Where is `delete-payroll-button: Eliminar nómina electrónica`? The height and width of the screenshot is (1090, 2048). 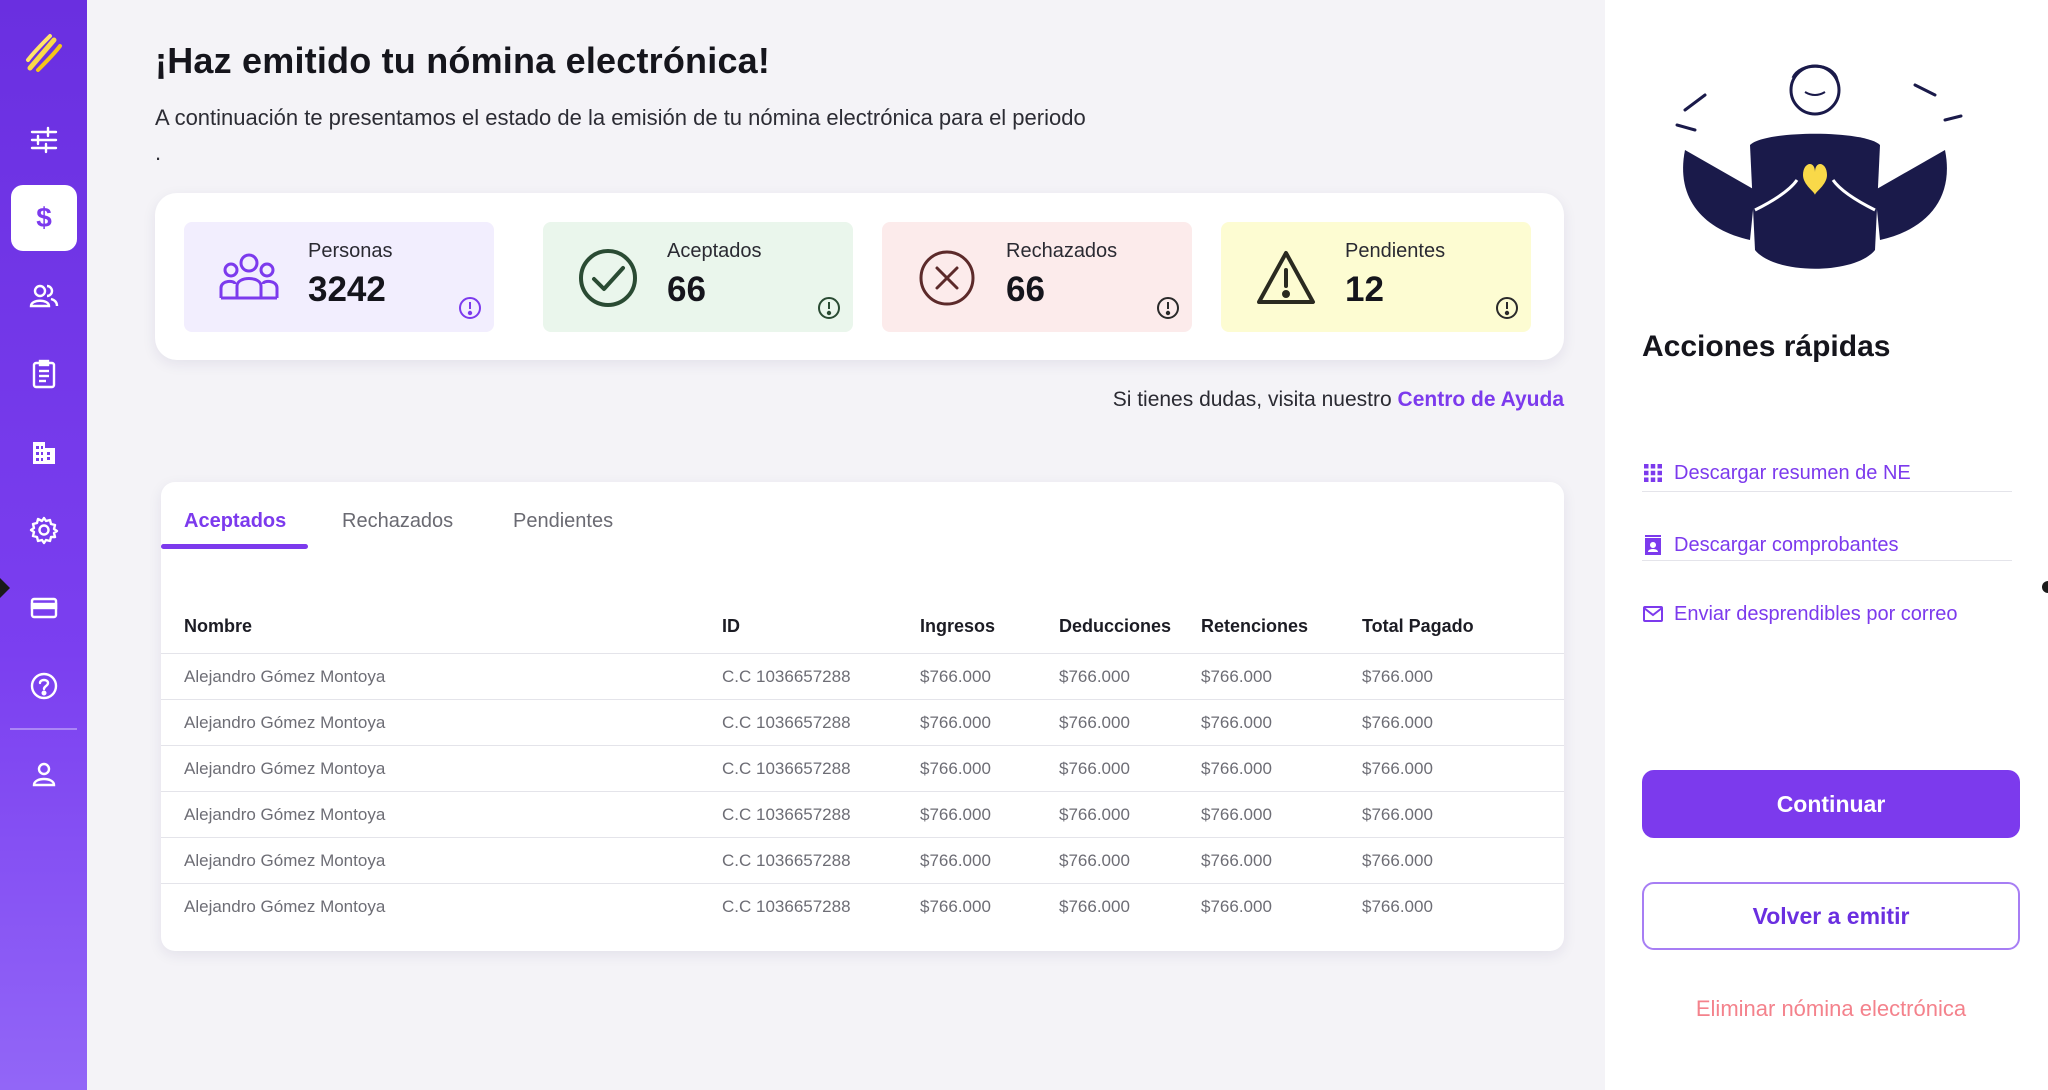 delete-payroll-button: Eliminar nómina electrónica is located at coordinates (1831, 1009).